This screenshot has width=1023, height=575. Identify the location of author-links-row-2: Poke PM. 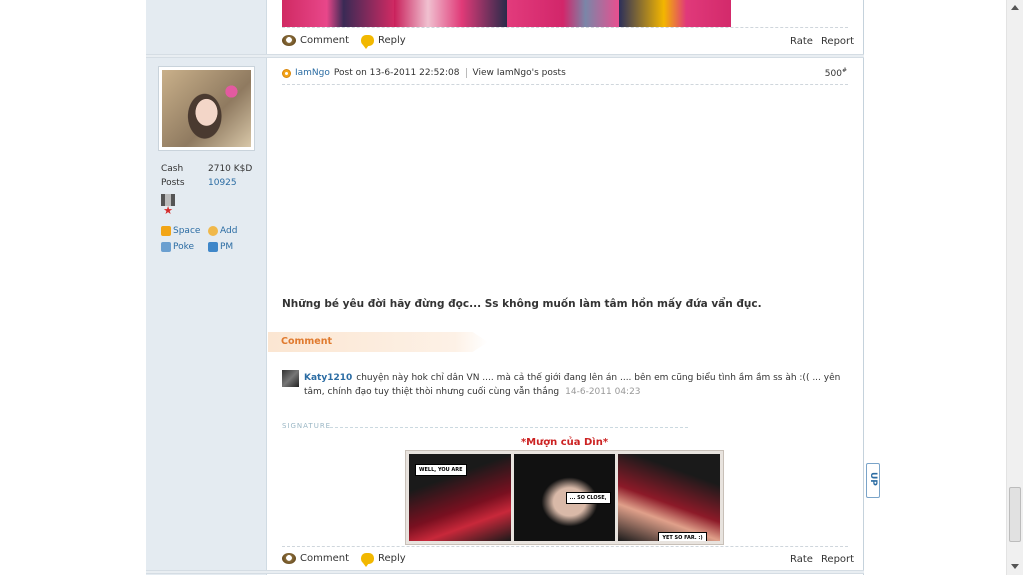
(208, 247).